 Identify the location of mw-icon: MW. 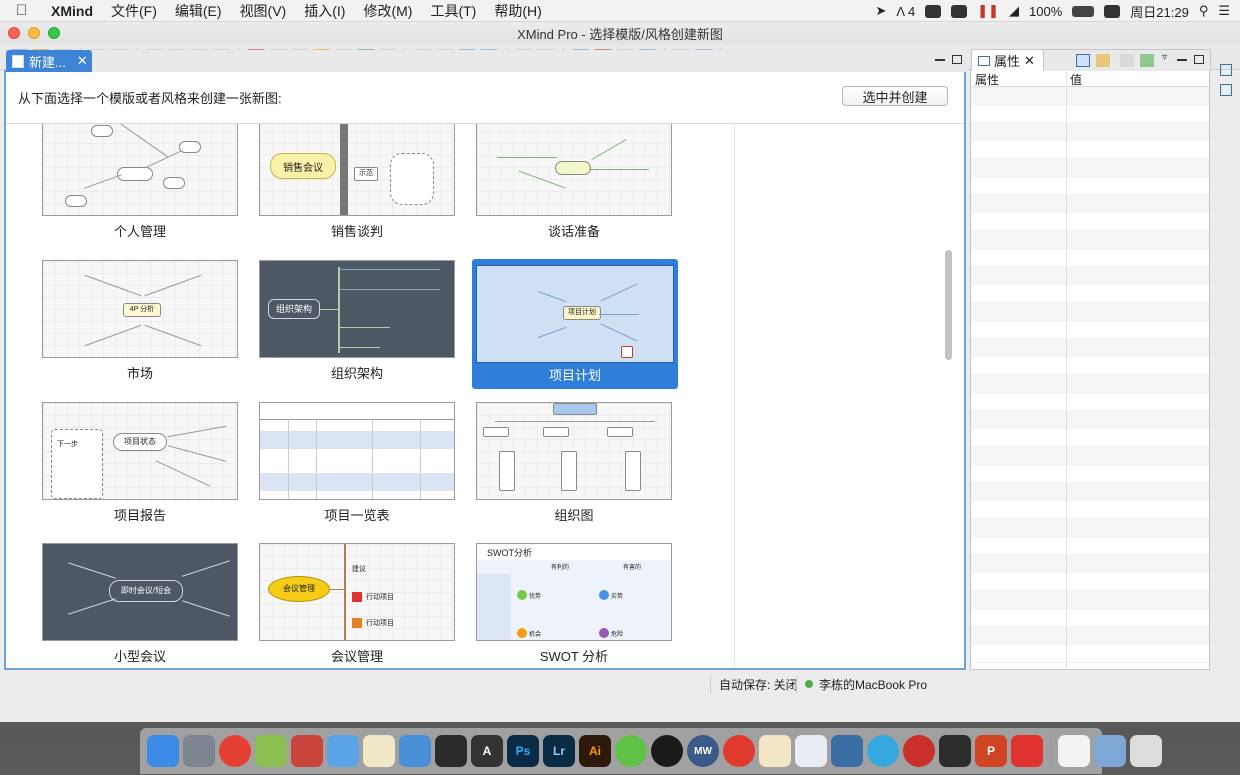
(703, 751).